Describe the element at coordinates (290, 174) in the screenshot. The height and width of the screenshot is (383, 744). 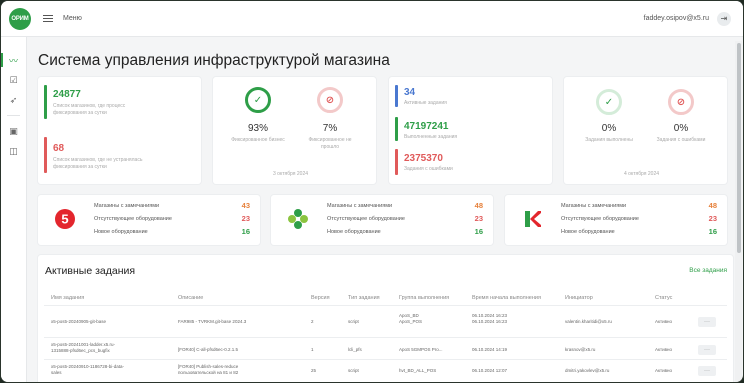
I see `card-date: 3 октября 2024` at that location.